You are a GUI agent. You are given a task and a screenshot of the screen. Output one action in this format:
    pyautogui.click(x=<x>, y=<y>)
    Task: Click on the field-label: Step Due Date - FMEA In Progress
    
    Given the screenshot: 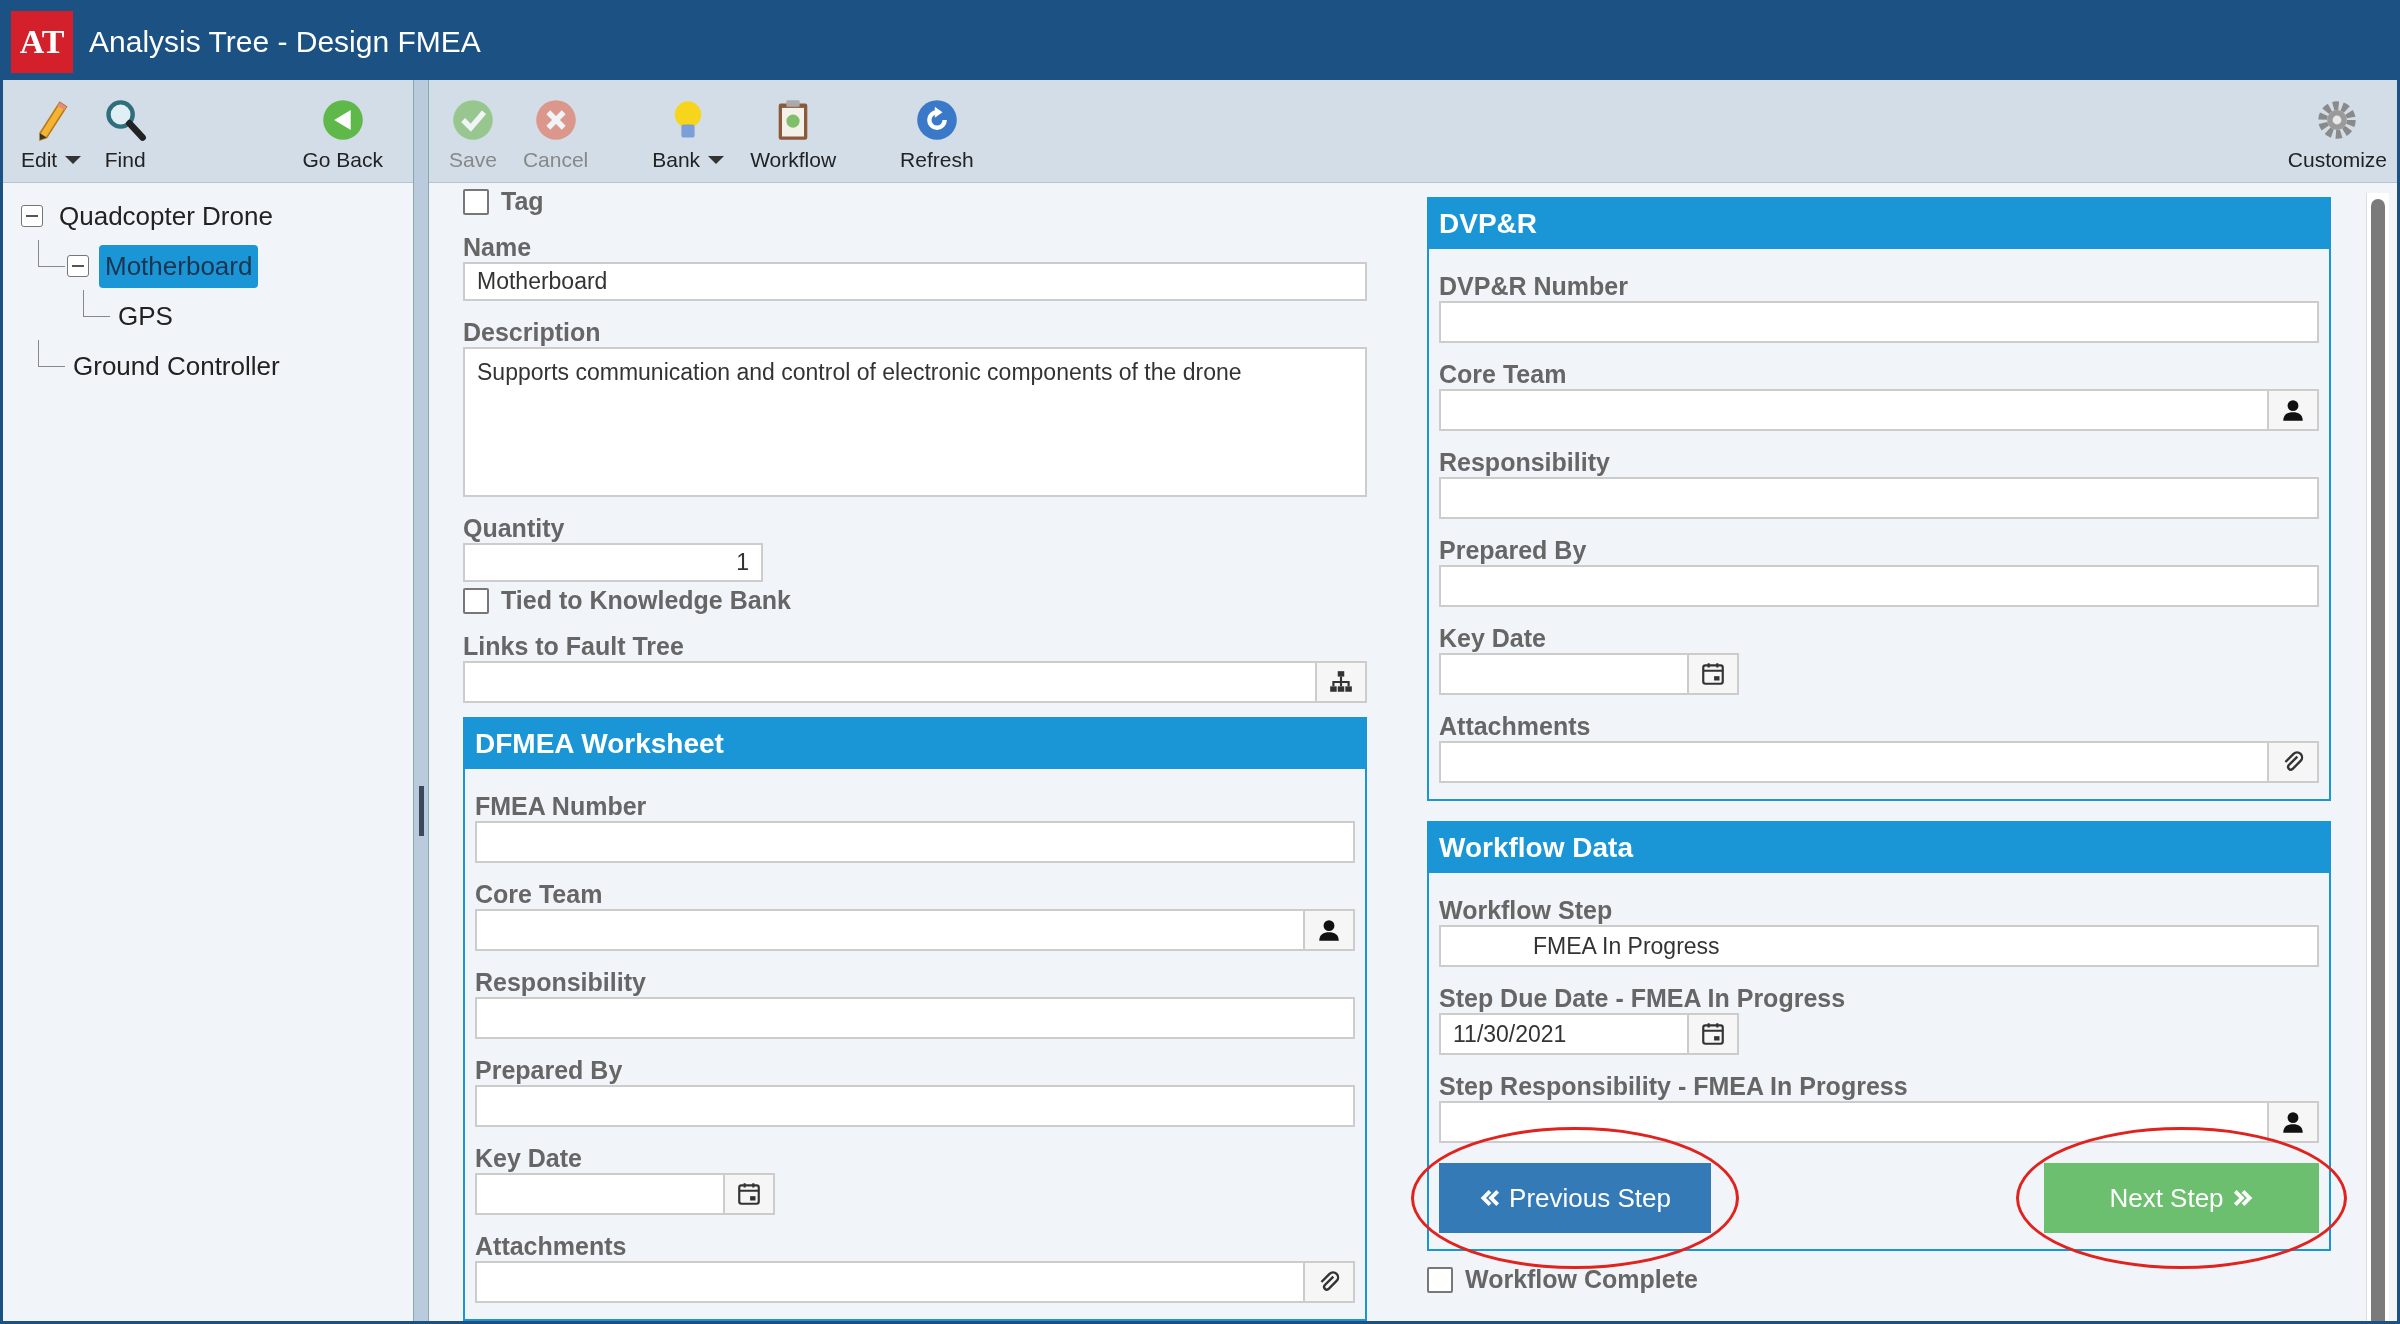 What is the action you would take?
    pyautogui.click(x=1643, y=998)
    